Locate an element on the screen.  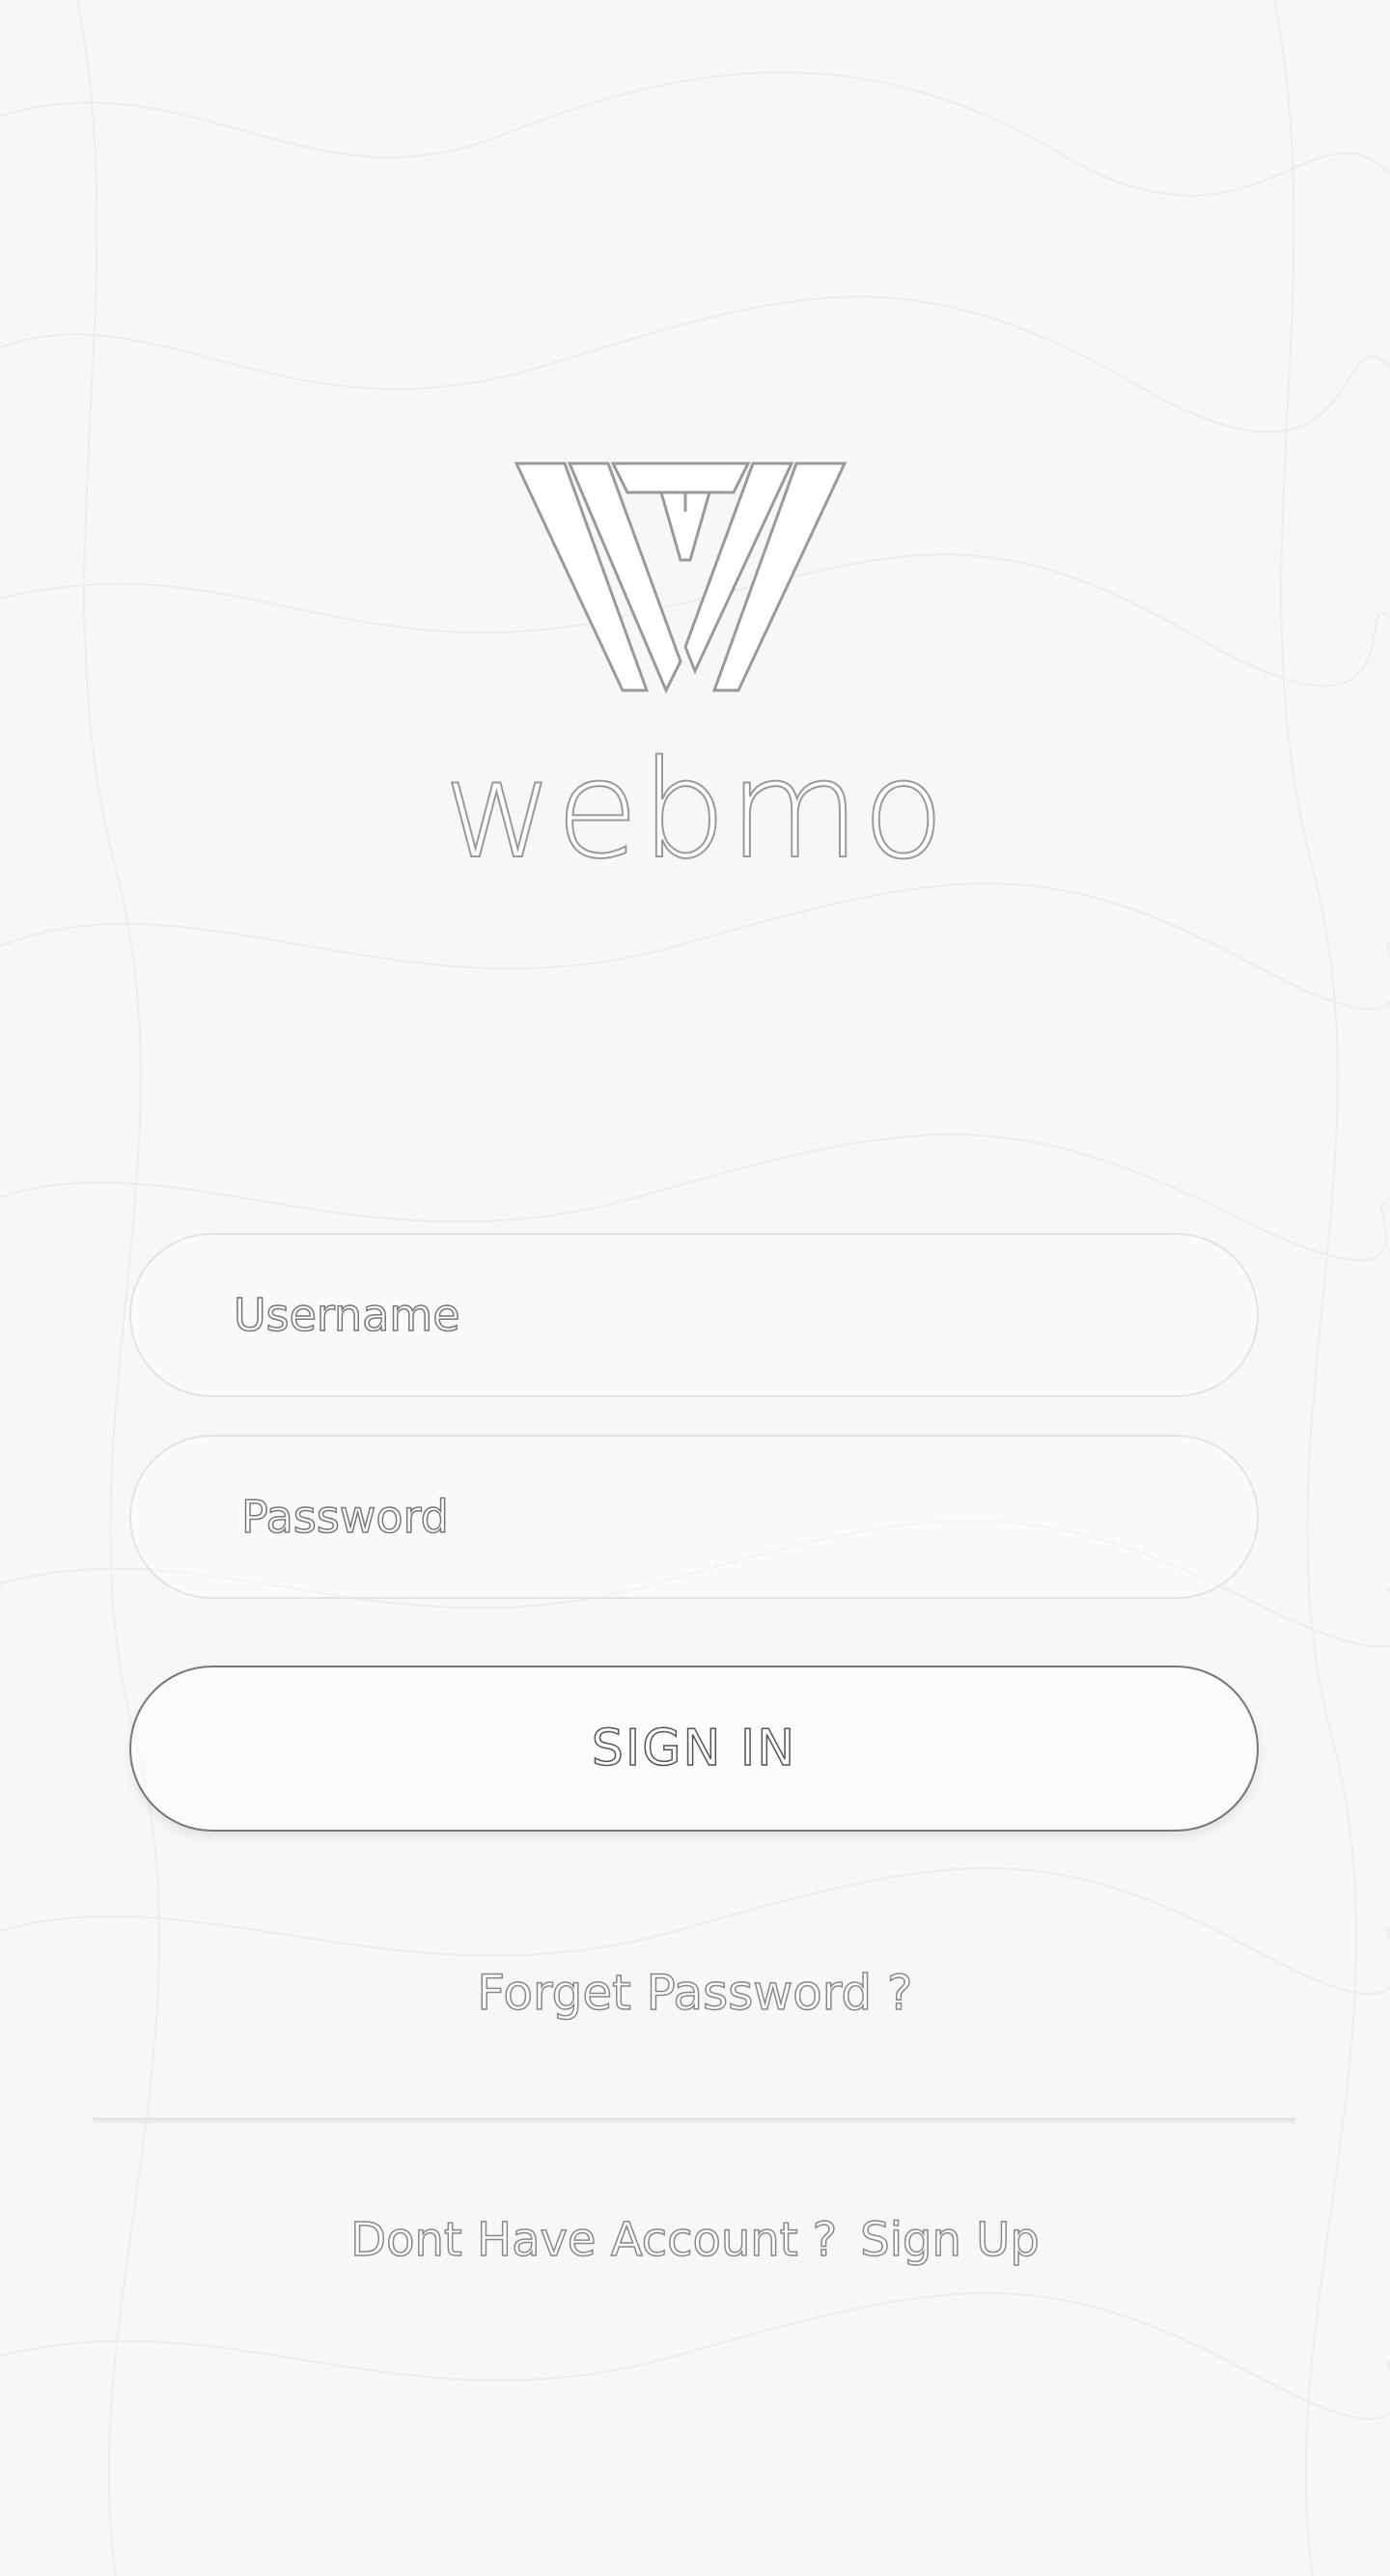
divider is located at coordinates (694, 2119).